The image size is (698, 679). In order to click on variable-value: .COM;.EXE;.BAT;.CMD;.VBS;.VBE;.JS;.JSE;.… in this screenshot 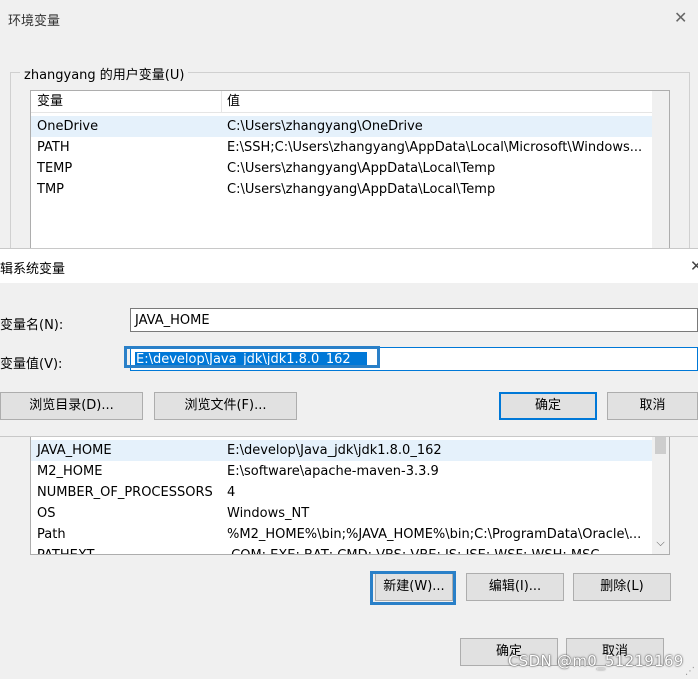, I will do `click(413, 549)`.